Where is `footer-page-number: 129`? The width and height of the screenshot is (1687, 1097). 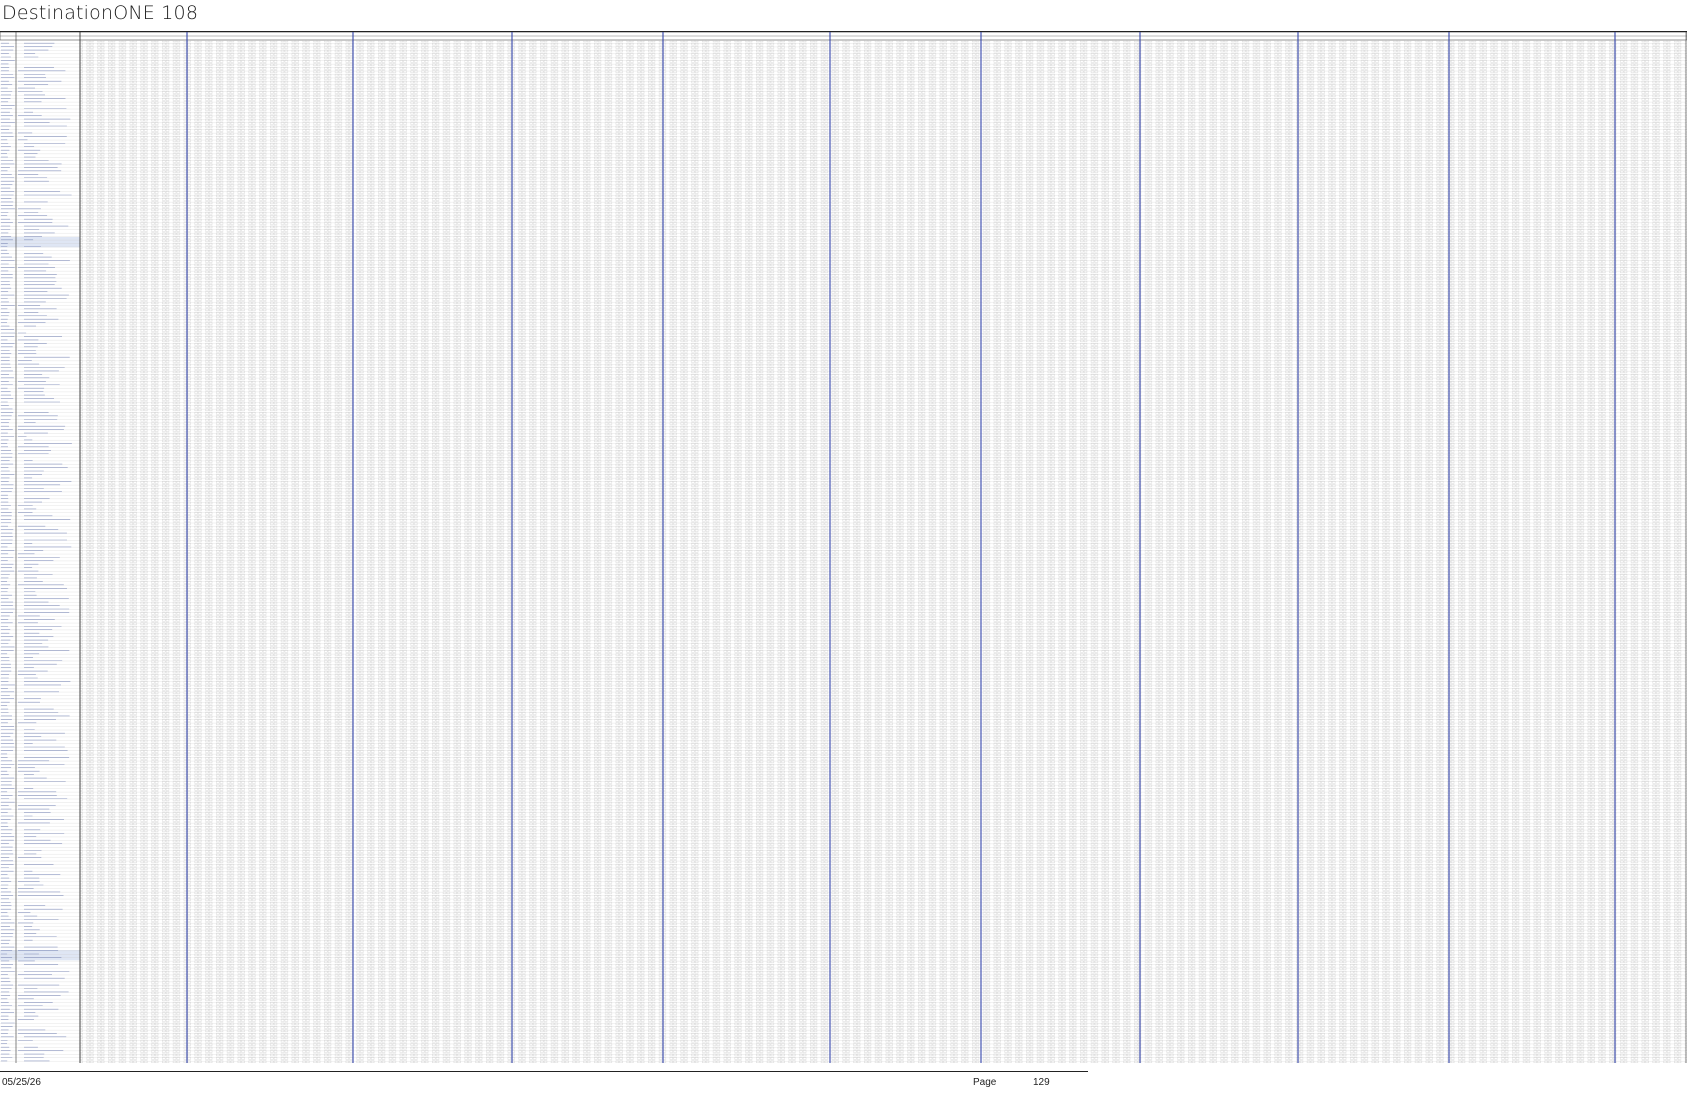
footer-page-number: 129 is located at coordinates (1041, 1082).